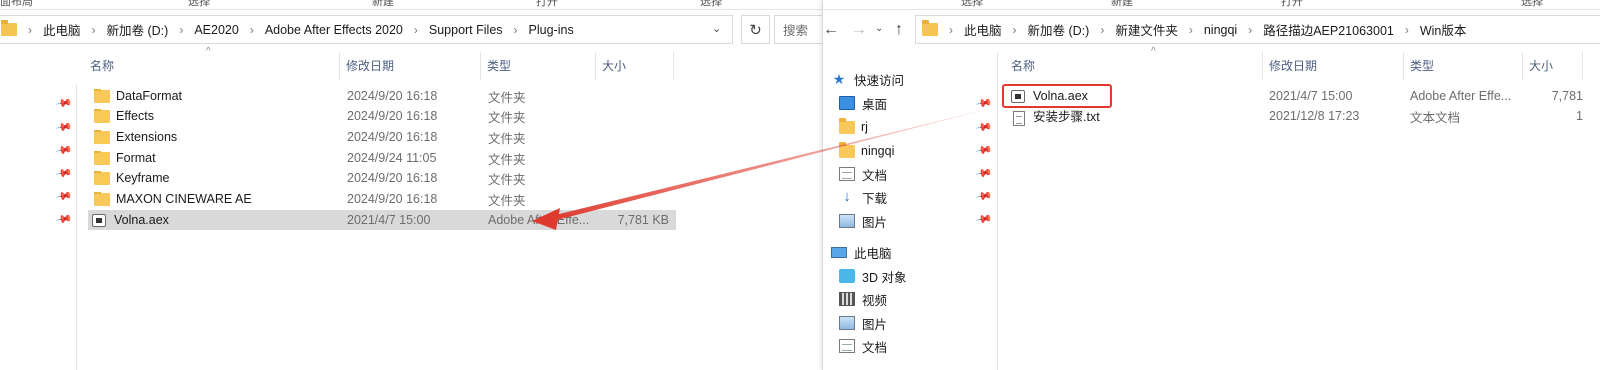 This screenshot has width=1600, height=370. I want to click on nav-item-label: 图片, so click(875, 324).